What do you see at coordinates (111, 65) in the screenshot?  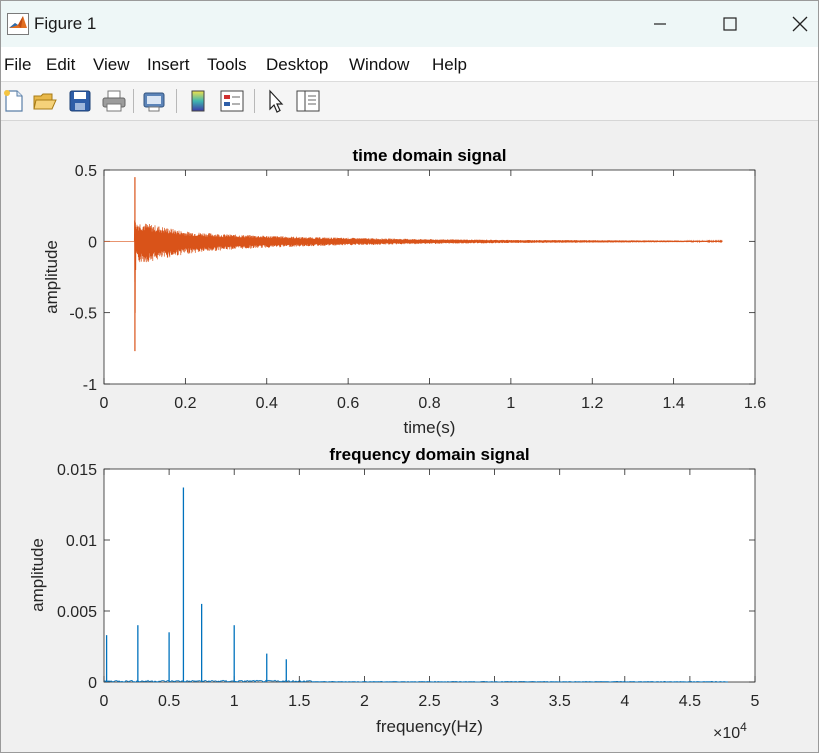 I see `menu-view: View` at bounding box center [111, 65].